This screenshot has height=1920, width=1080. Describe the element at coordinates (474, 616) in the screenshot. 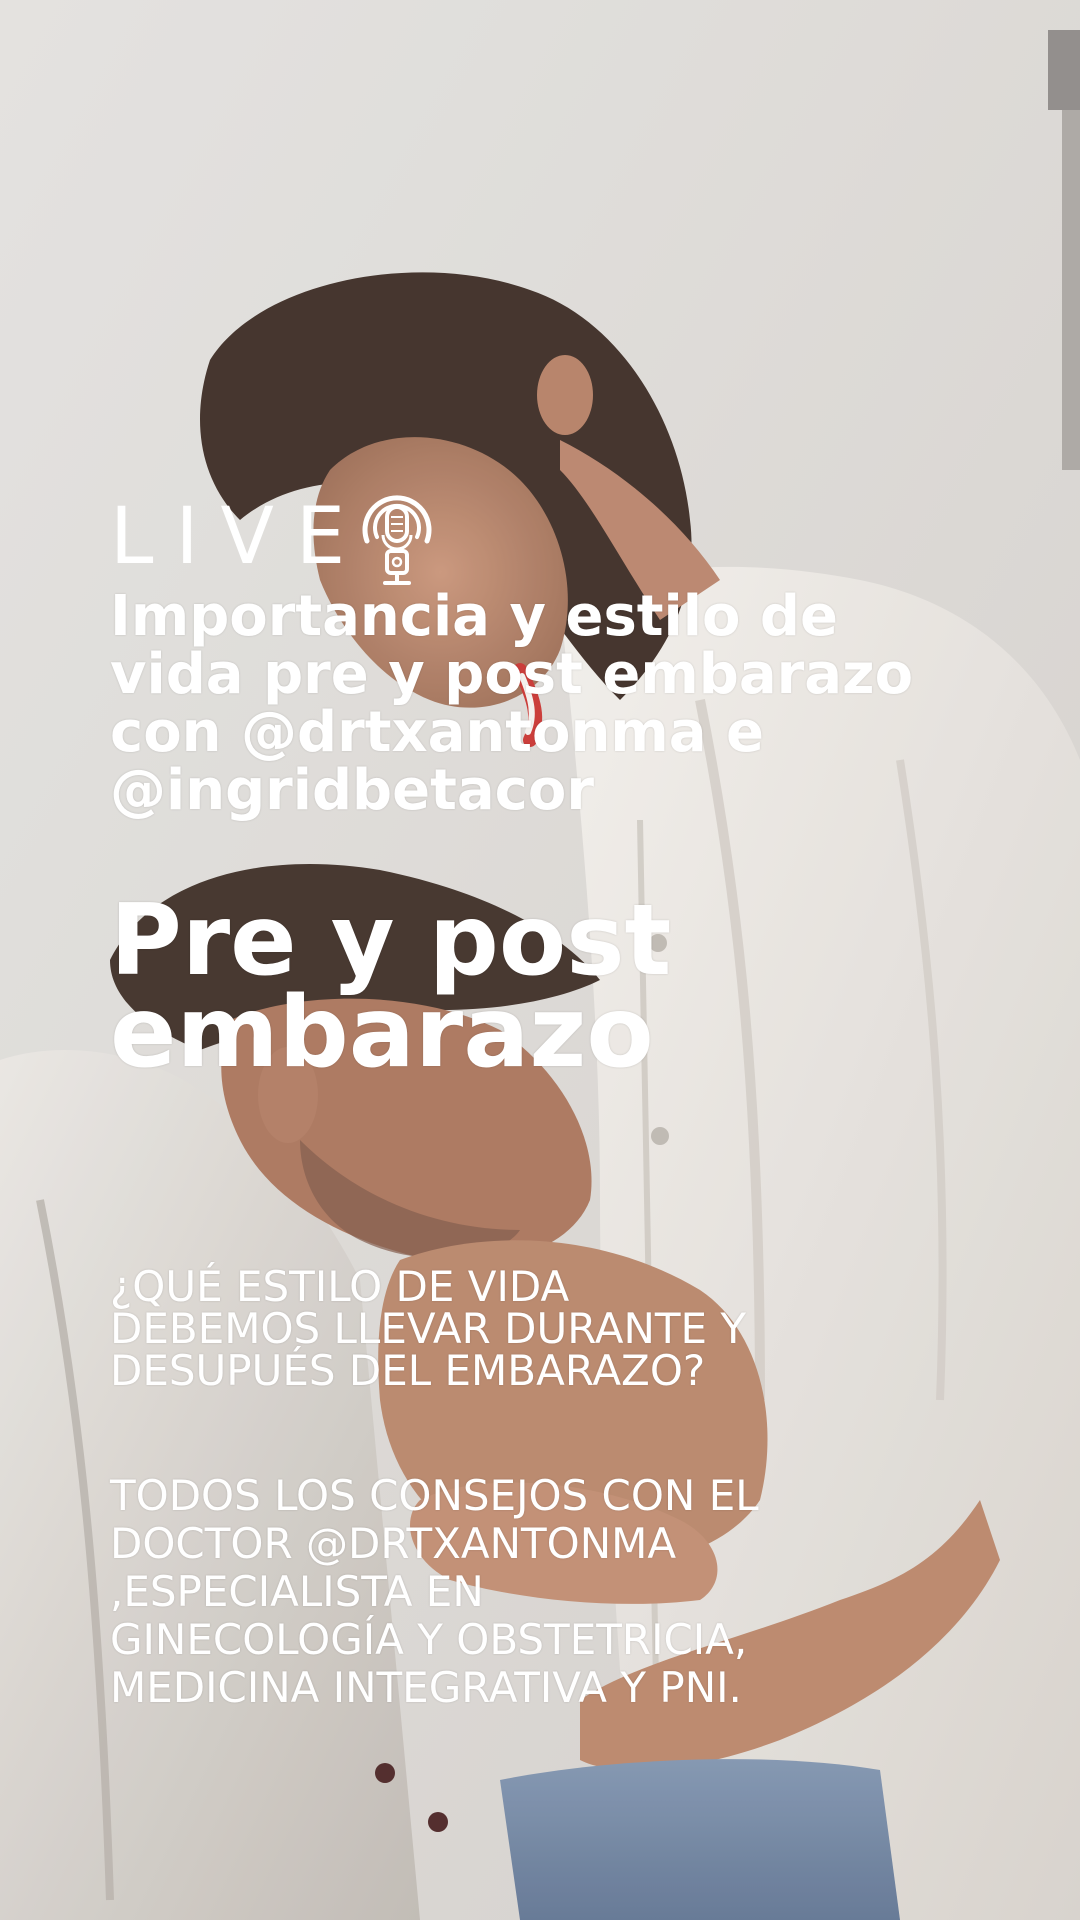

I see `headline-line: Importancia y estilo de` at that location.